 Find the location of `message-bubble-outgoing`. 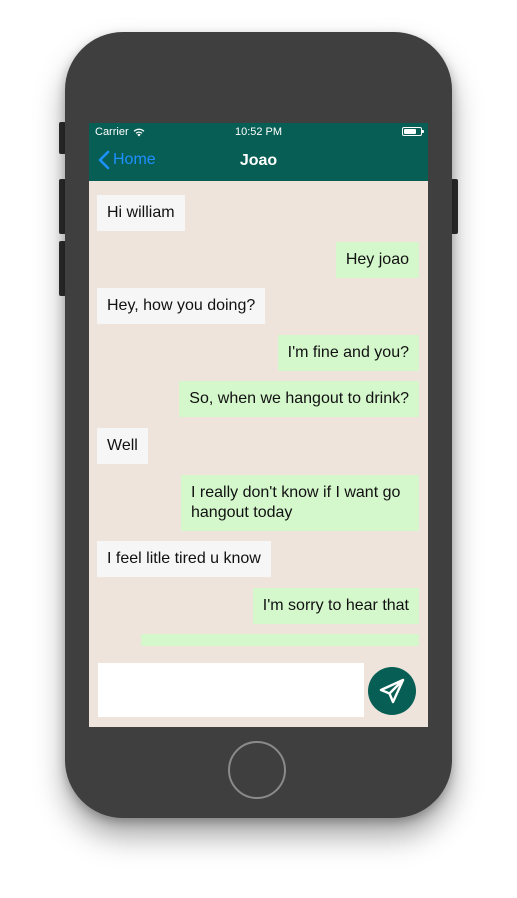

message-bubble-outgoing is located at coordinates (280, 640).